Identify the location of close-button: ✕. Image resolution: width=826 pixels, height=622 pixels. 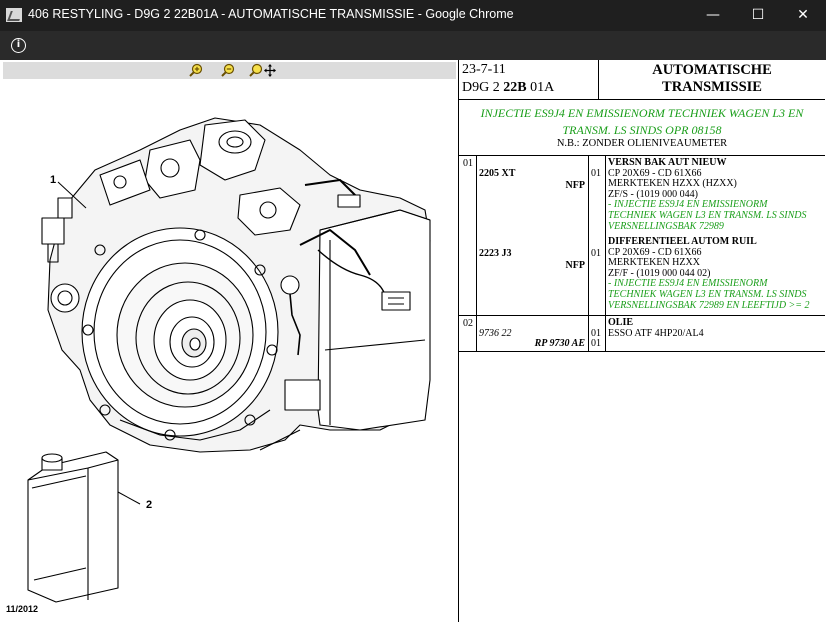
(803, 15).